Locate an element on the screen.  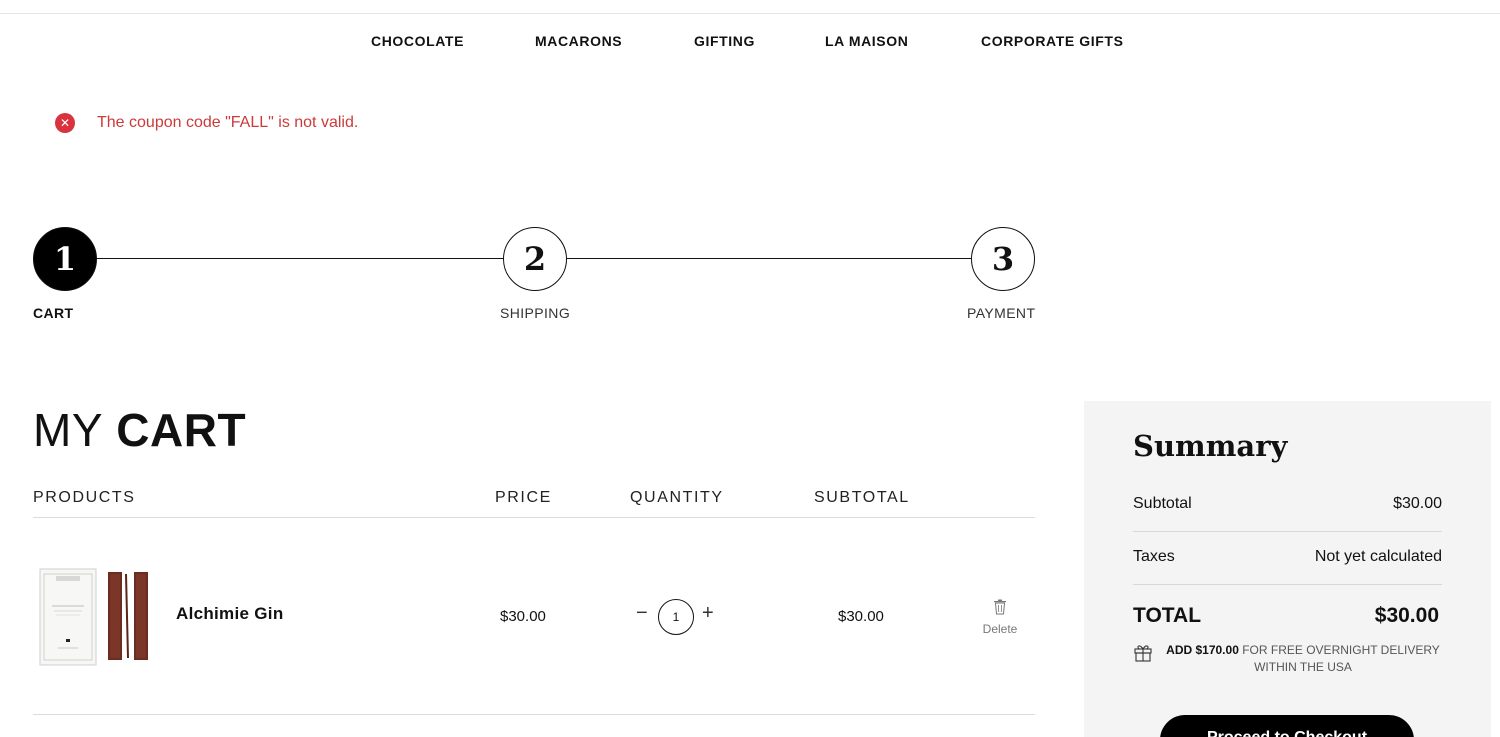
nav-item-macarons: MACARONS is located at coordinates (578, 41).